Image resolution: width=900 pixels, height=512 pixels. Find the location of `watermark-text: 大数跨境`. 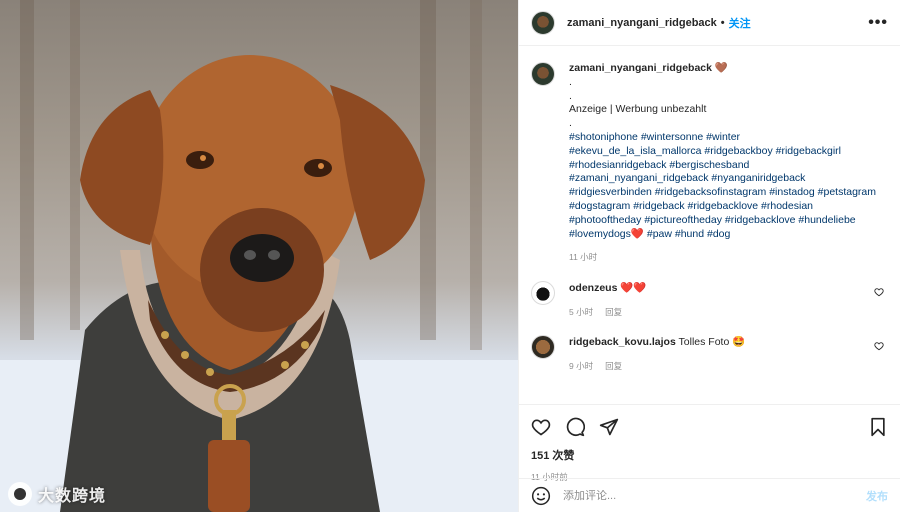

watermark-text: 大数跨境 is located at coordinates (72, 496).